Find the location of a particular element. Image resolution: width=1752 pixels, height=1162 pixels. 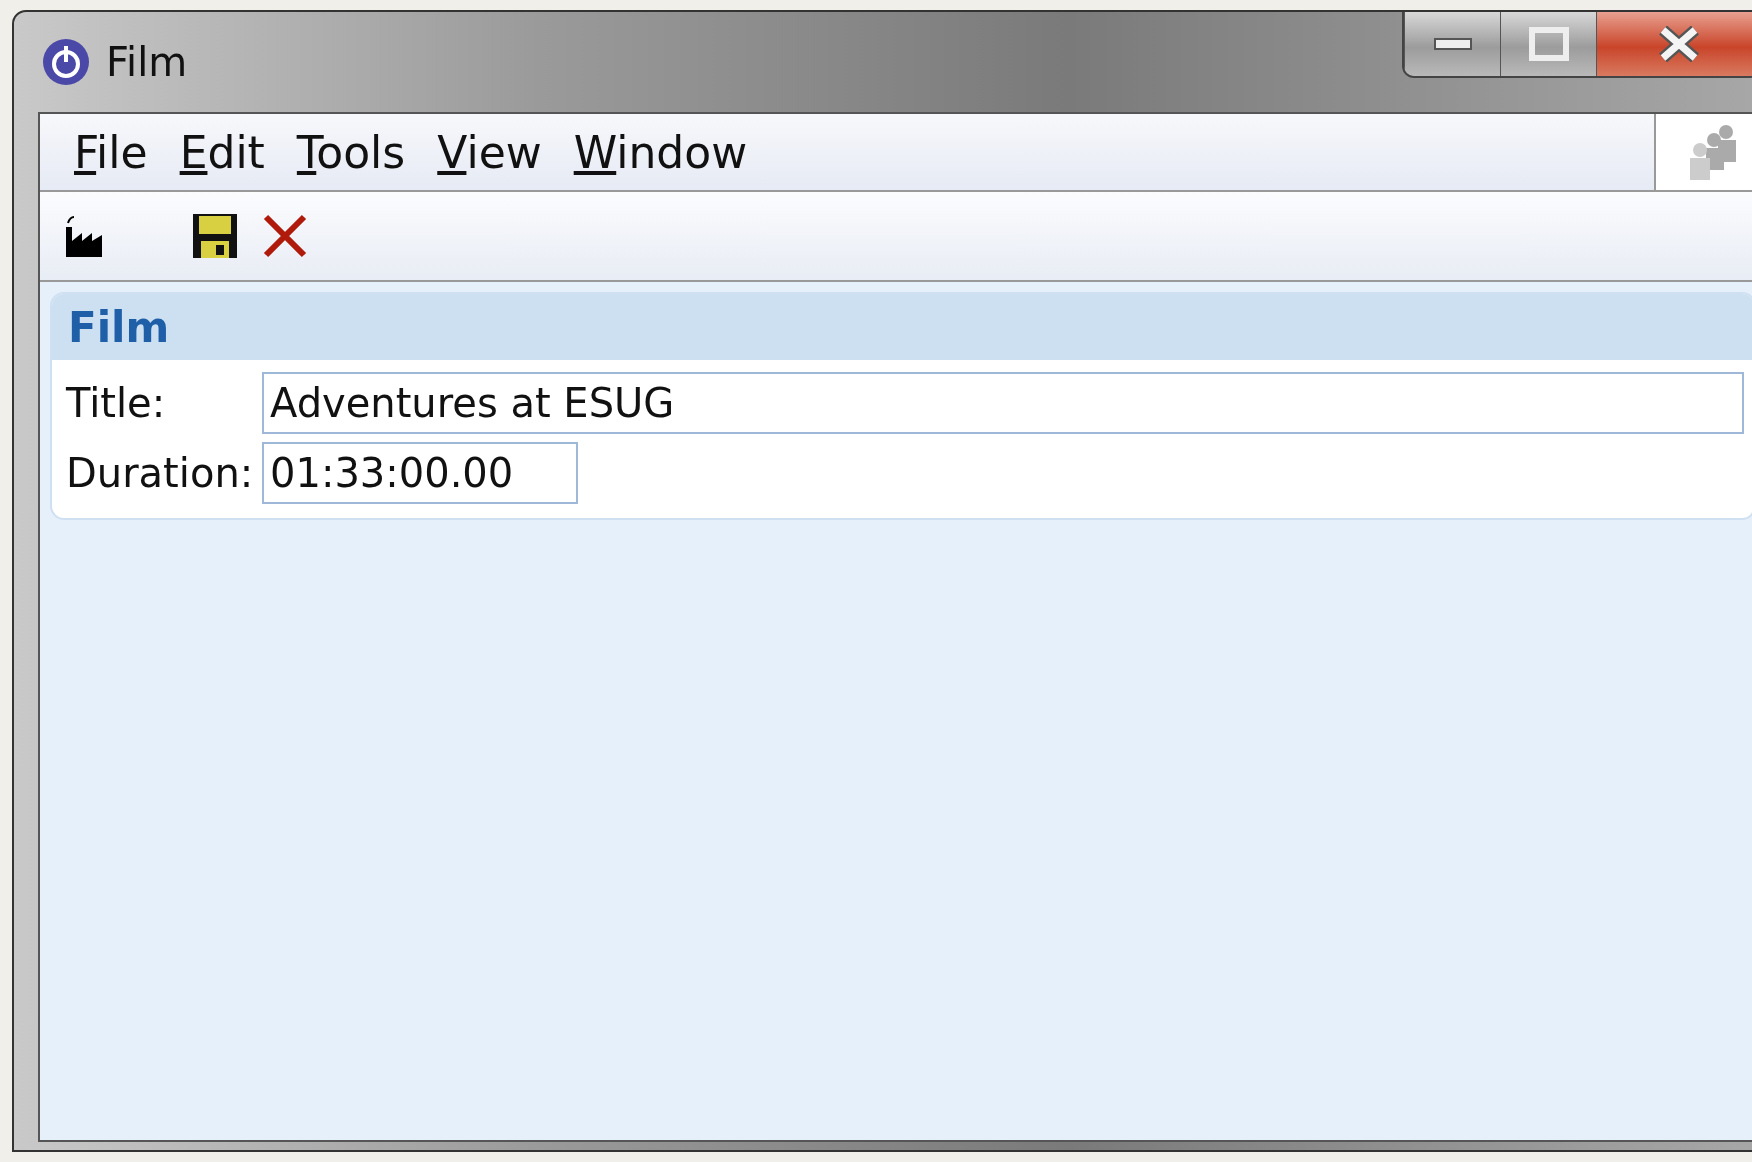

delete-x-icon is located at coordinates (285, 236).